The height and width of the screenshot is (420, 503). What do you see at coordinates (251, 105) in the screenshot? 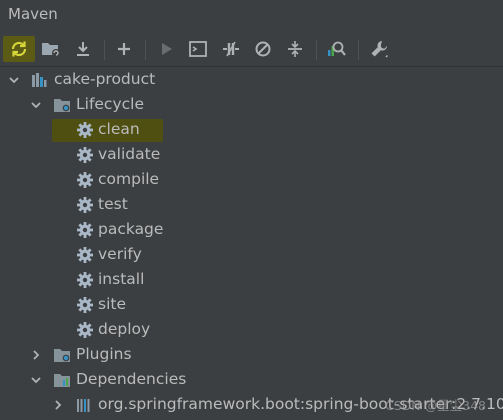
I see `tree-node-lifecycle: Lifecycle` at bounding box center [251, 105].